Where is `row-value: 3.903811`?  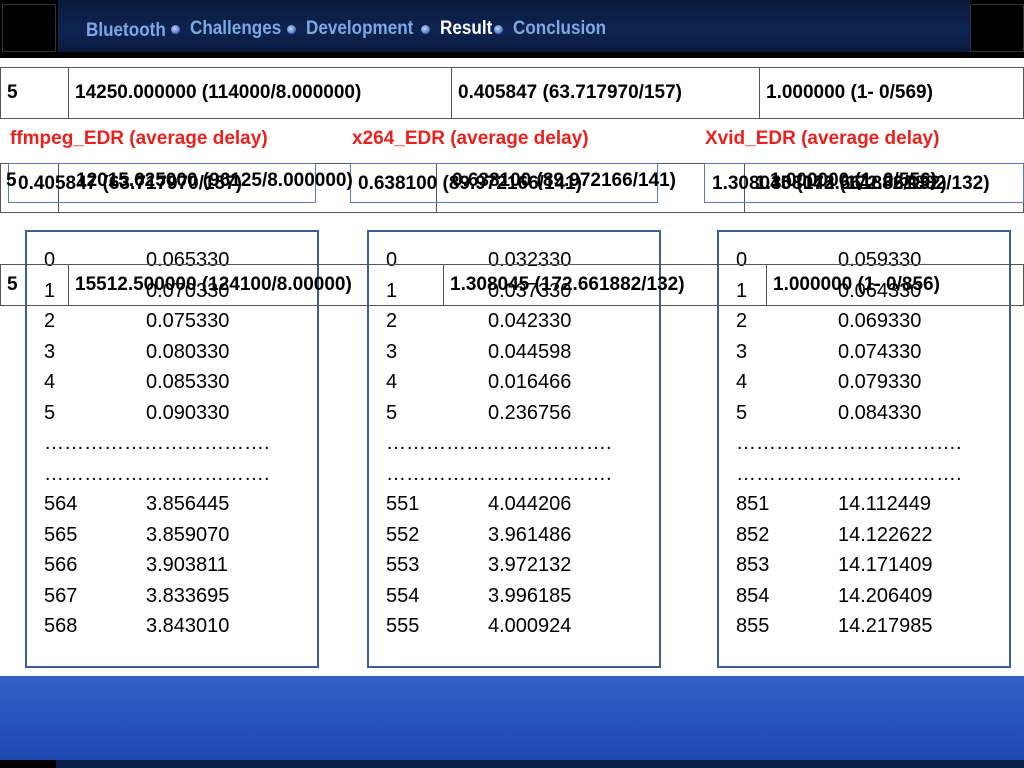 row-value: 3.903811 is located at coordinates (187, 565).